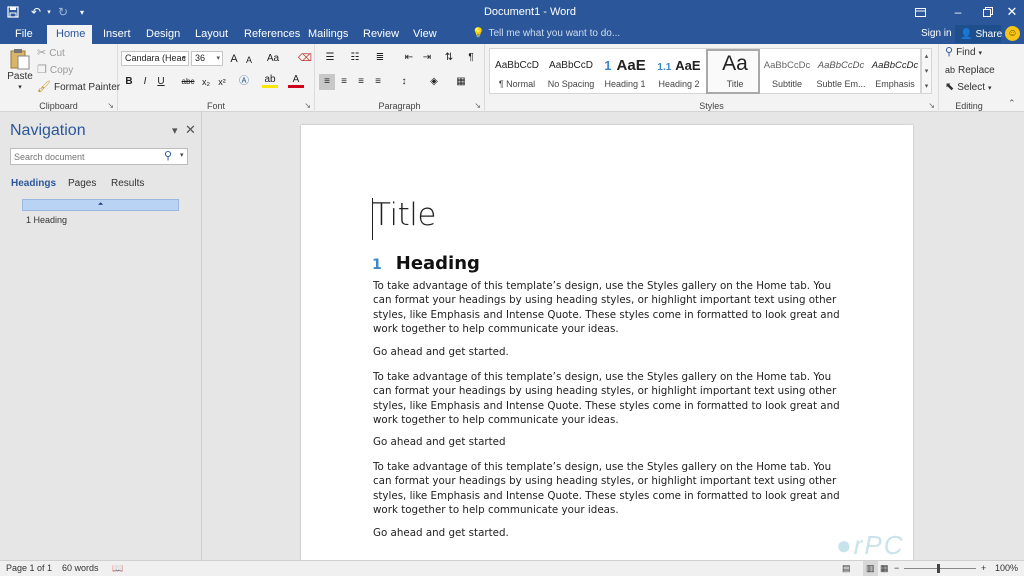 This screenshot has height=576, width=1024. I want to click on search-options-dropdown-icon: ▾, so click(182, 155).